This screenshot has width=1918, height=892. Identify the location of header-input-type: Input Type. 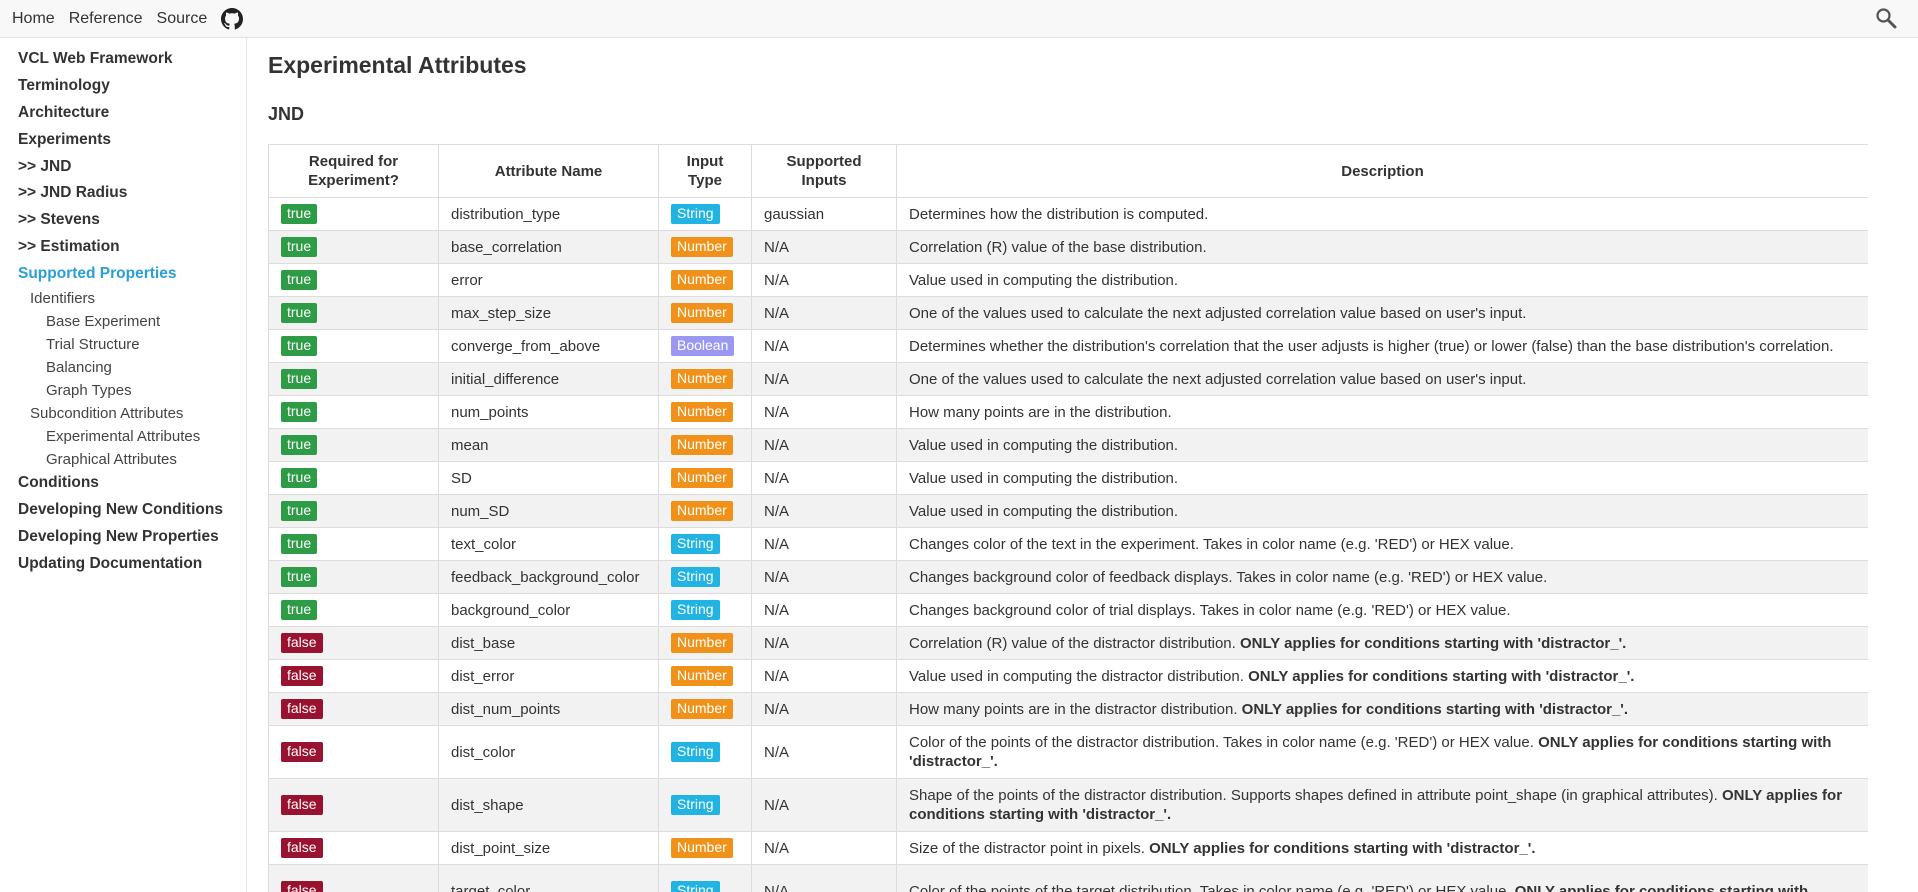
(705, 171).